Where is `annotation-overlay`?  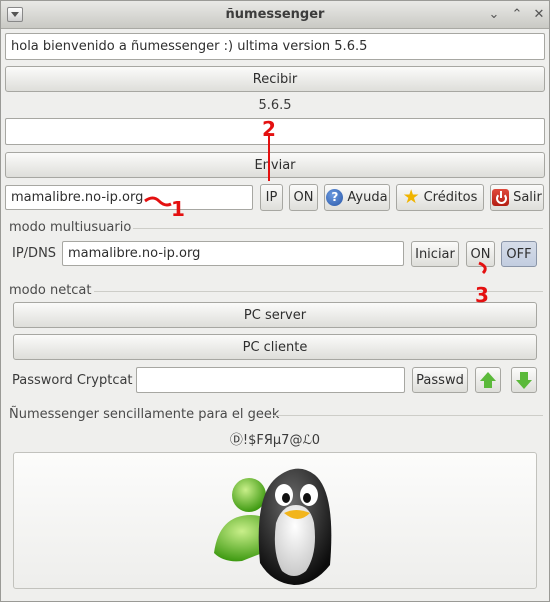 annotation-overlay is located at coordinates (315, 204).